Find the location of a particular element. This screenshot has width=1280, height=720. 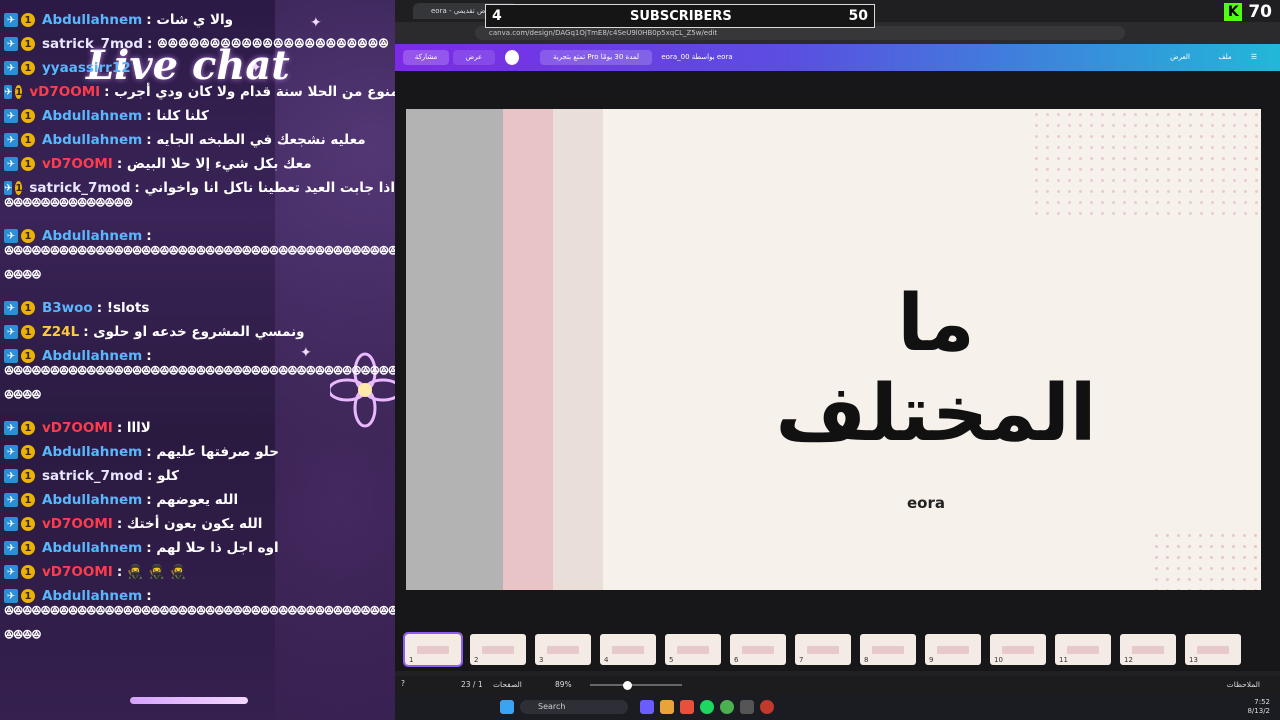

thumbnail-number: 9 is located at coordinates (931, 660).